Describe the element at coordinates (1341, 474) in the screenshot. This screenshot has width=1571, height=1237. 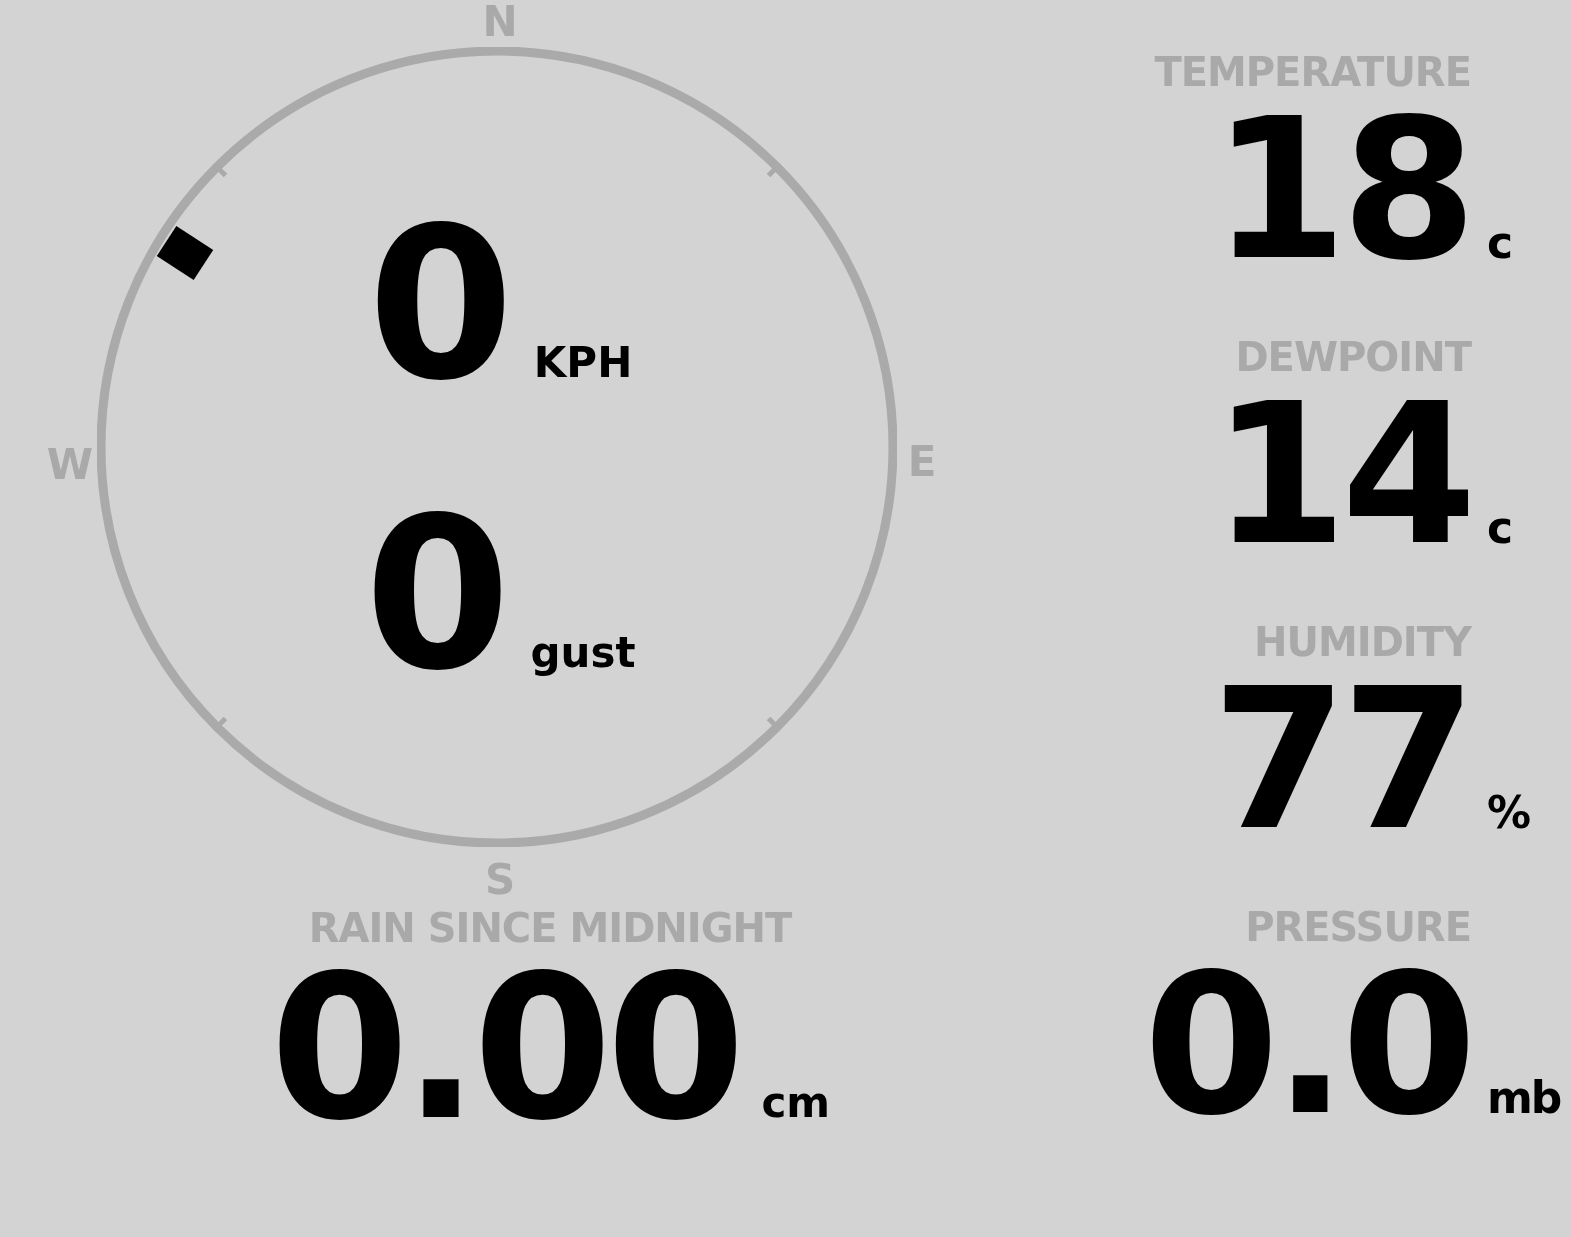
I see `reading-value: 14` at that location.